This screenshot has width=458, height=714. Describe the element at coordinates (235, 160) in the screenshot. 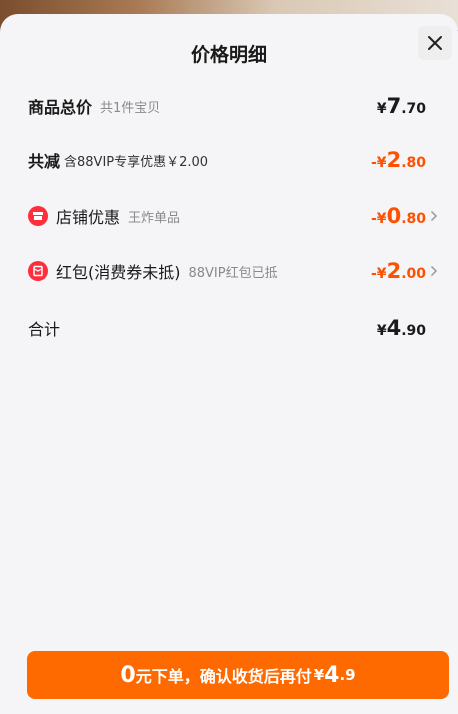

I see `row-total-discount: 共减 含88VIP专享优惠￥2.00 -¥ 2 .80` at that location.